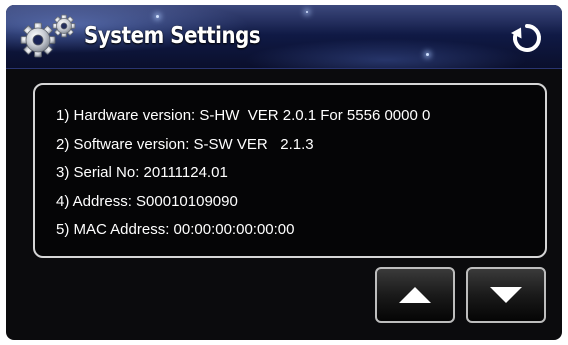 The height and width of the screenshot is (345, 568). I want to click on arrow-down-icon, so click(506, 295).